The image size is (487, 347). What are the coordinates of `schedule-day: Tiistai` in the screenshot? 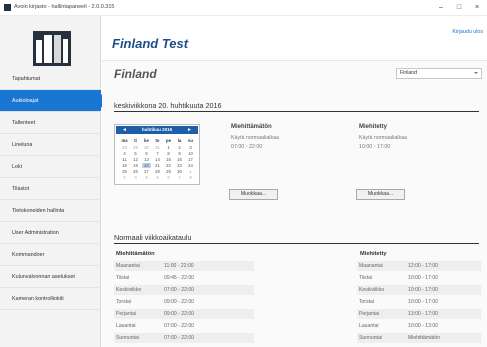 It's located at (366, 278).